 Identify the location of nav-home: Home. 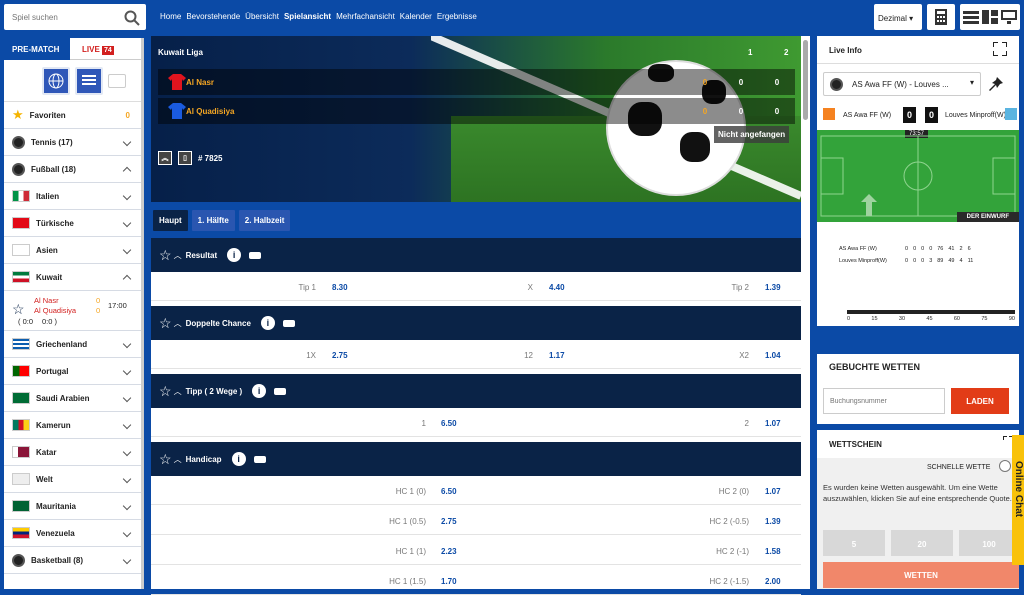
(170, 16).